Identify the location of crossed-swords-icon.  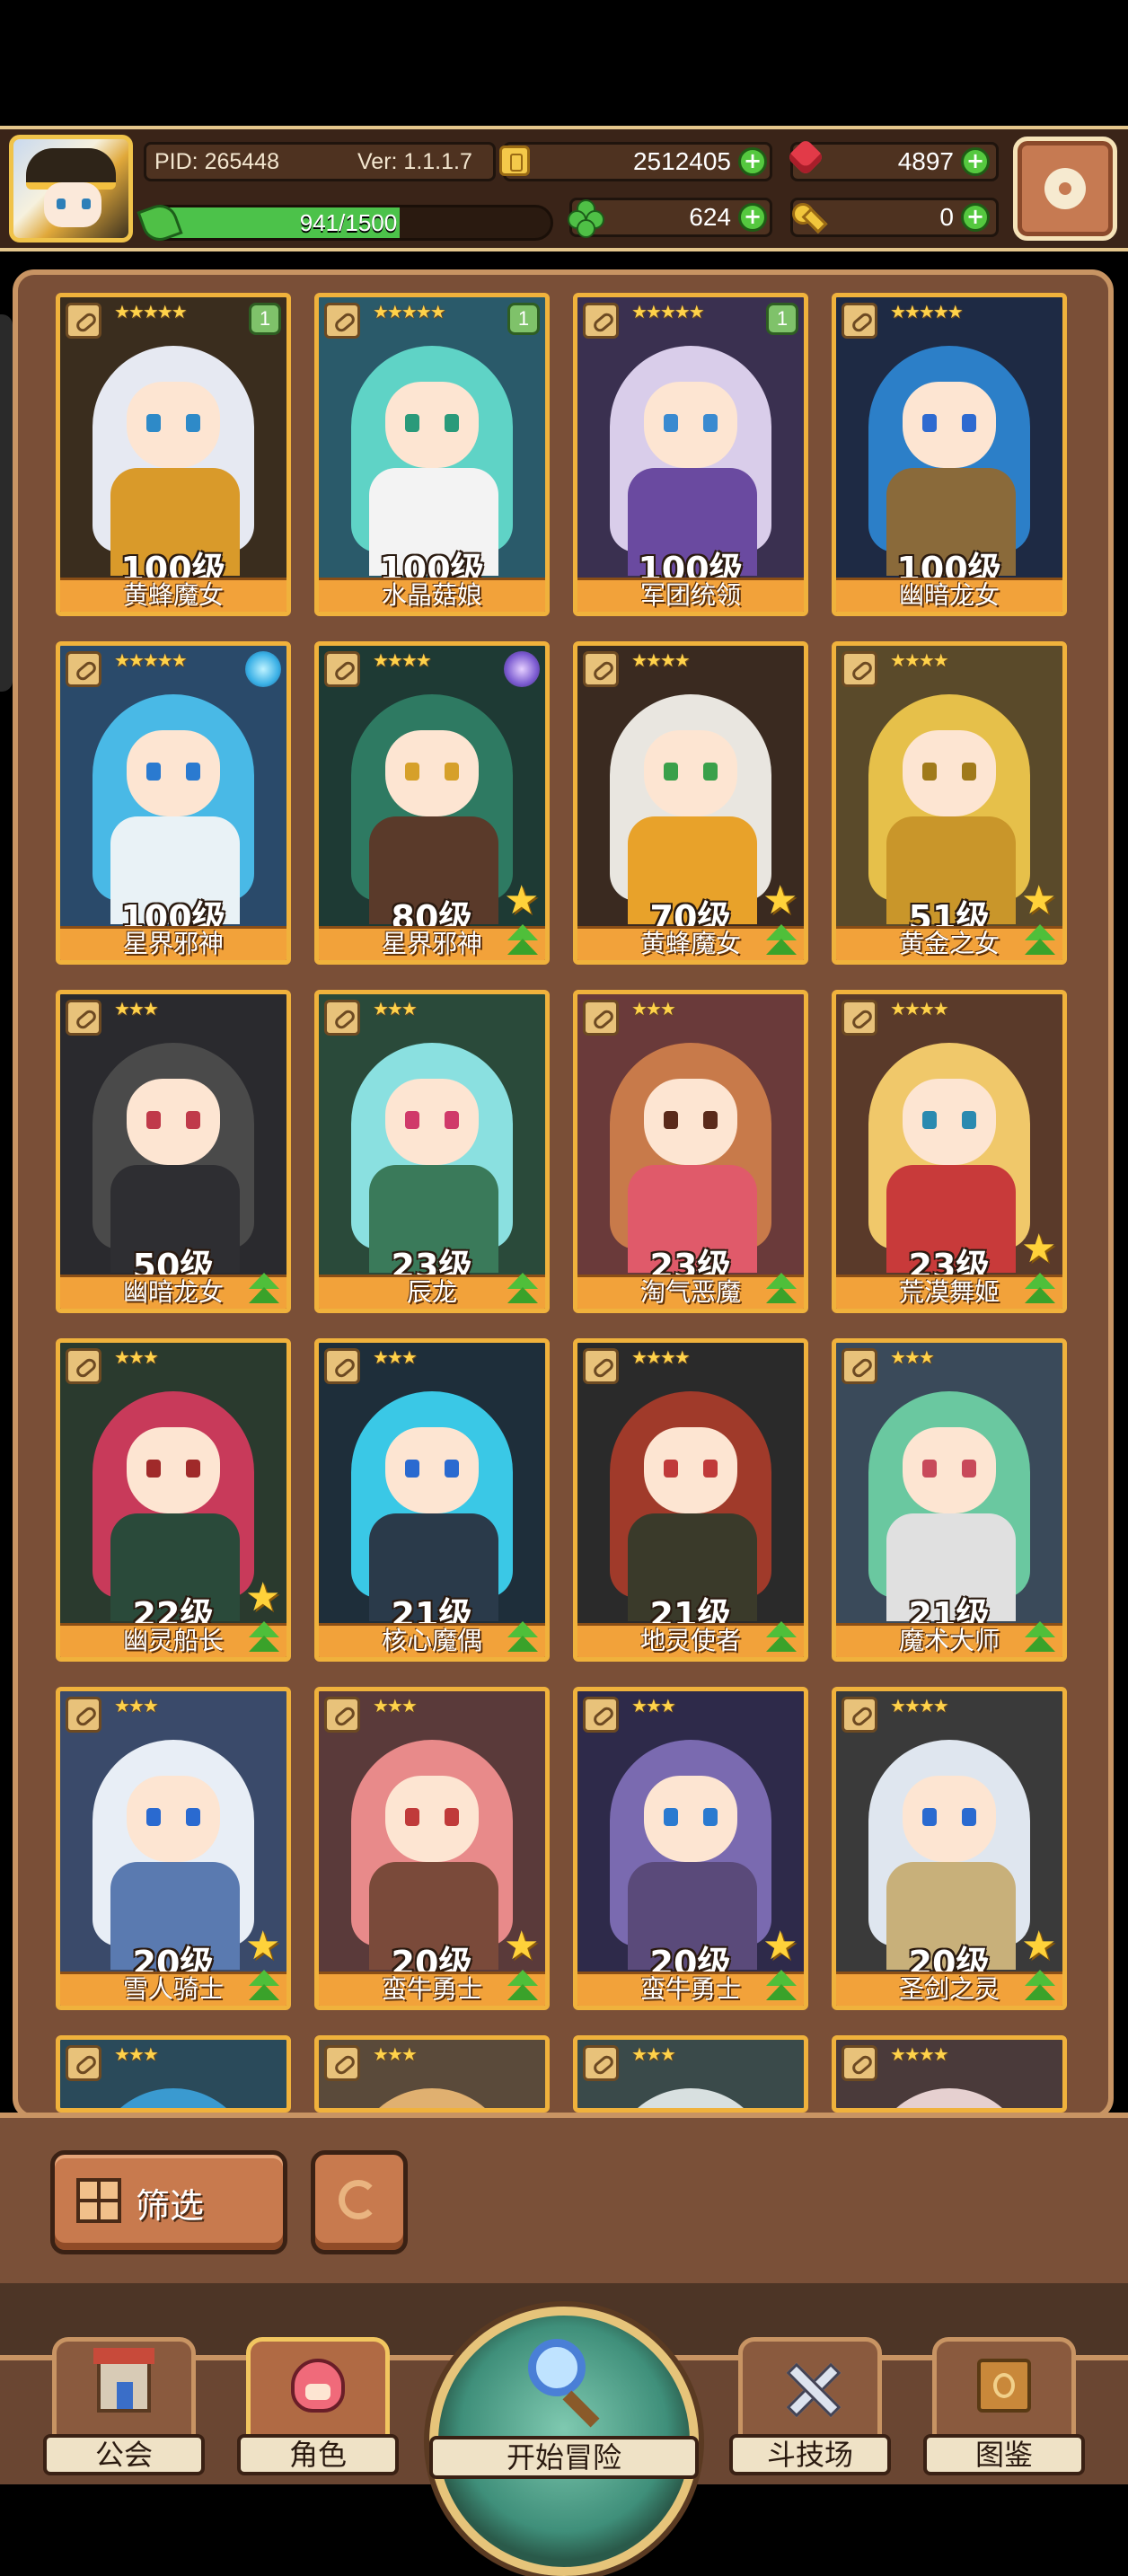
(810, 2386).